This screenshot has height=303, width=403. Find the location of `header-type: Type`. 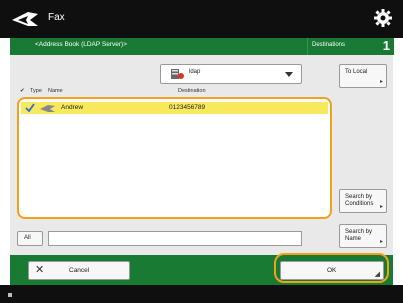

header-type: Type is located at coordinates (36, 91).